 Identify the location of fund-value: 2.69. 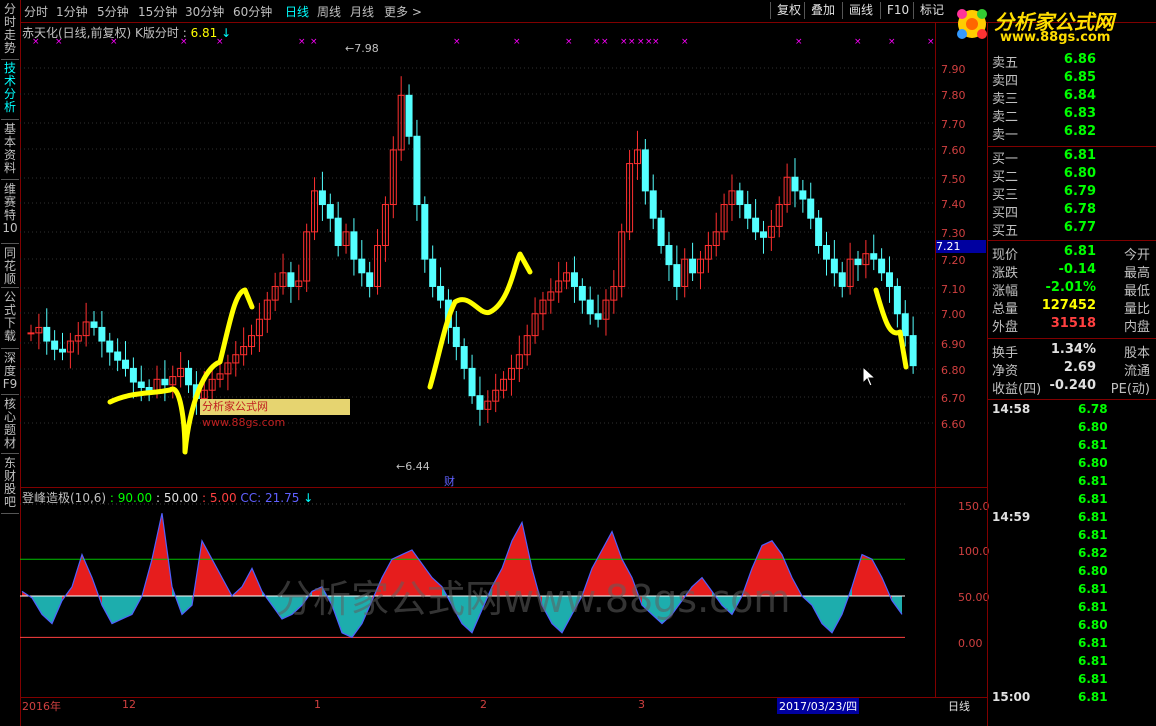
(1079, 367).